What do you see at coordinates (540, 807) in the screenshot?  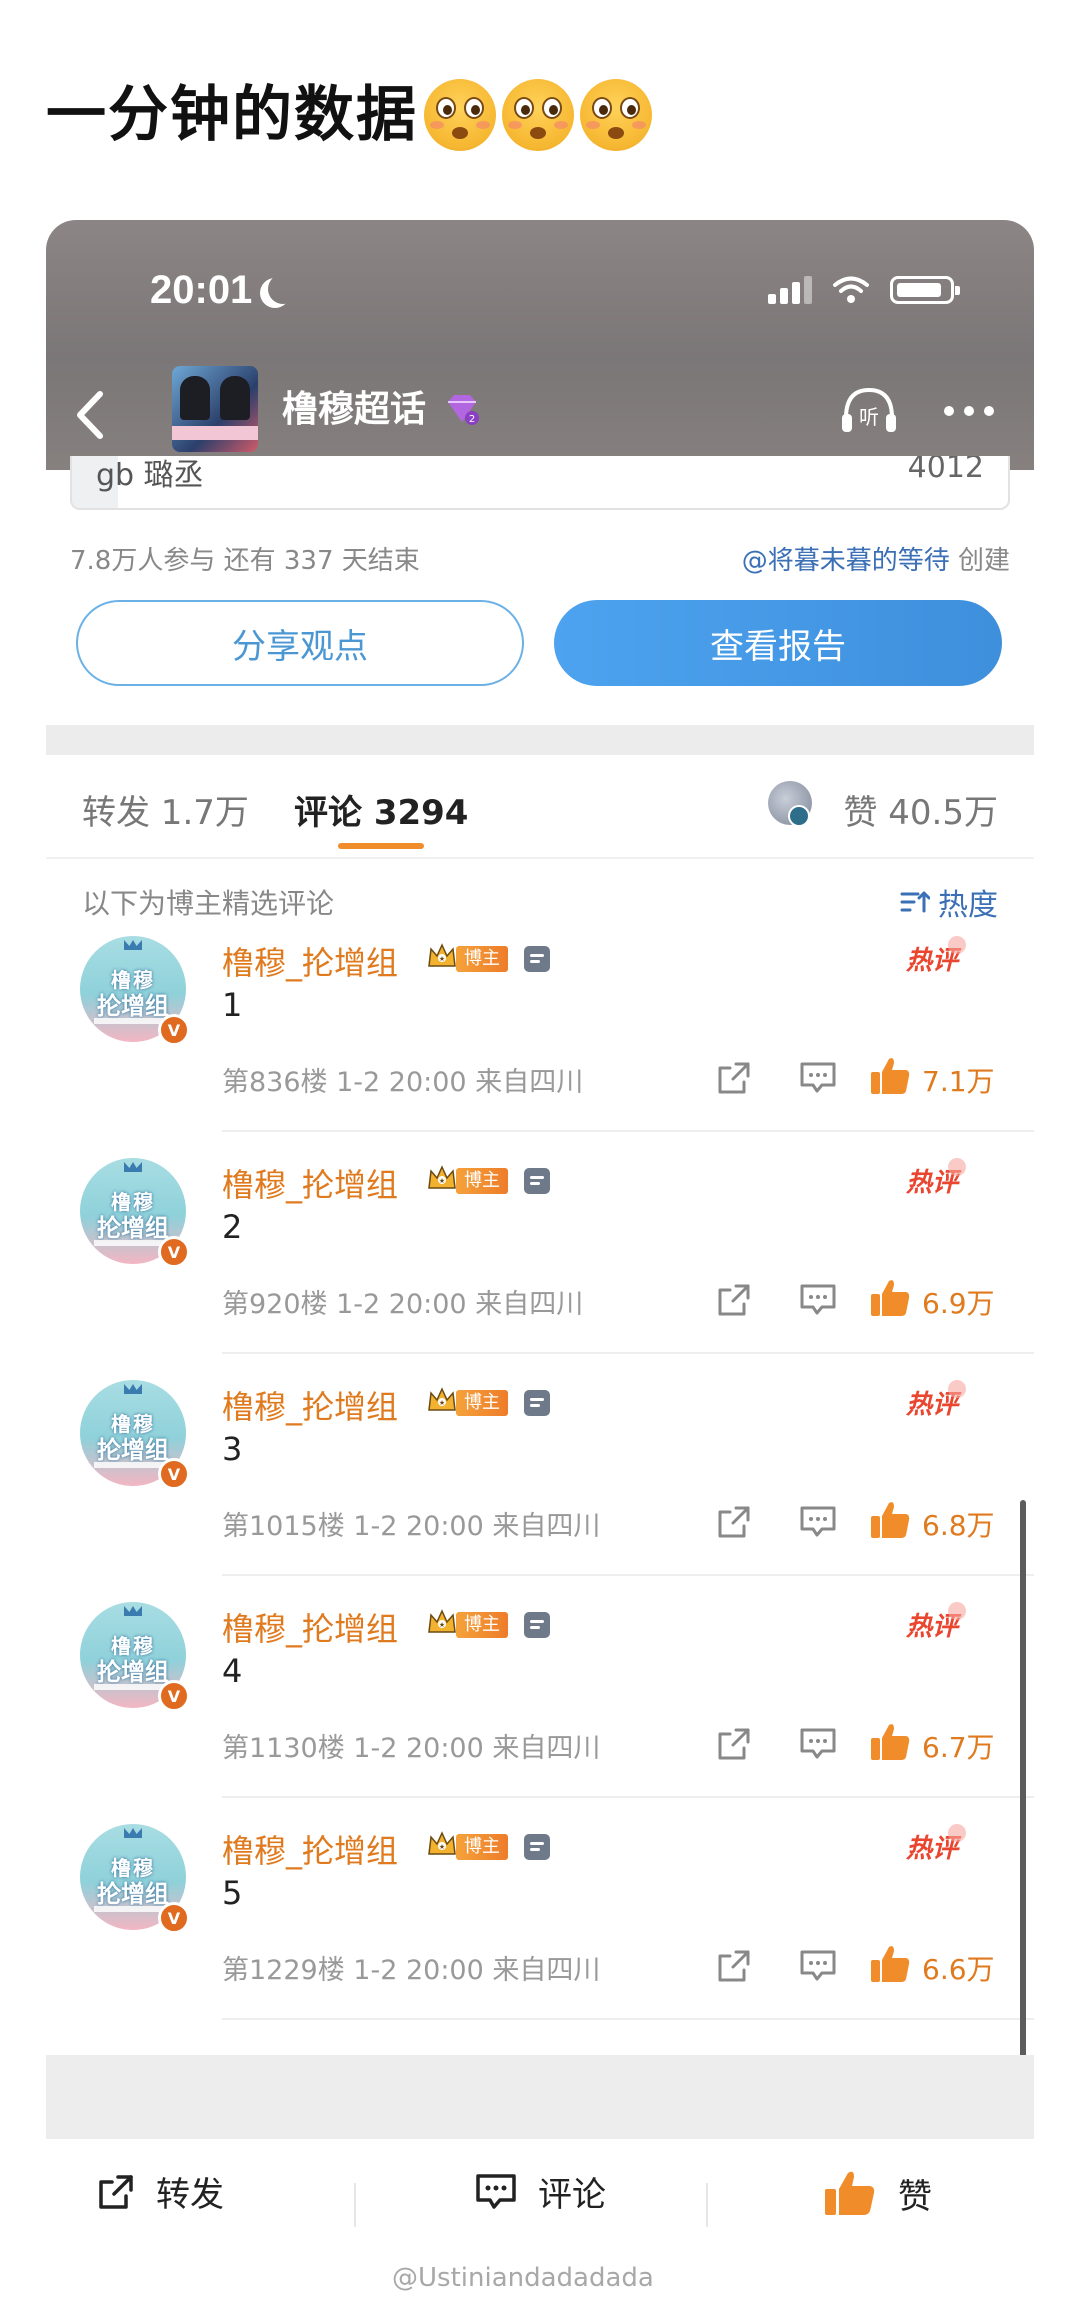 I see `interaction-tabs: 转发 1.7万 评论 3294 赞 40.5万` at bounding box center [540, 807].